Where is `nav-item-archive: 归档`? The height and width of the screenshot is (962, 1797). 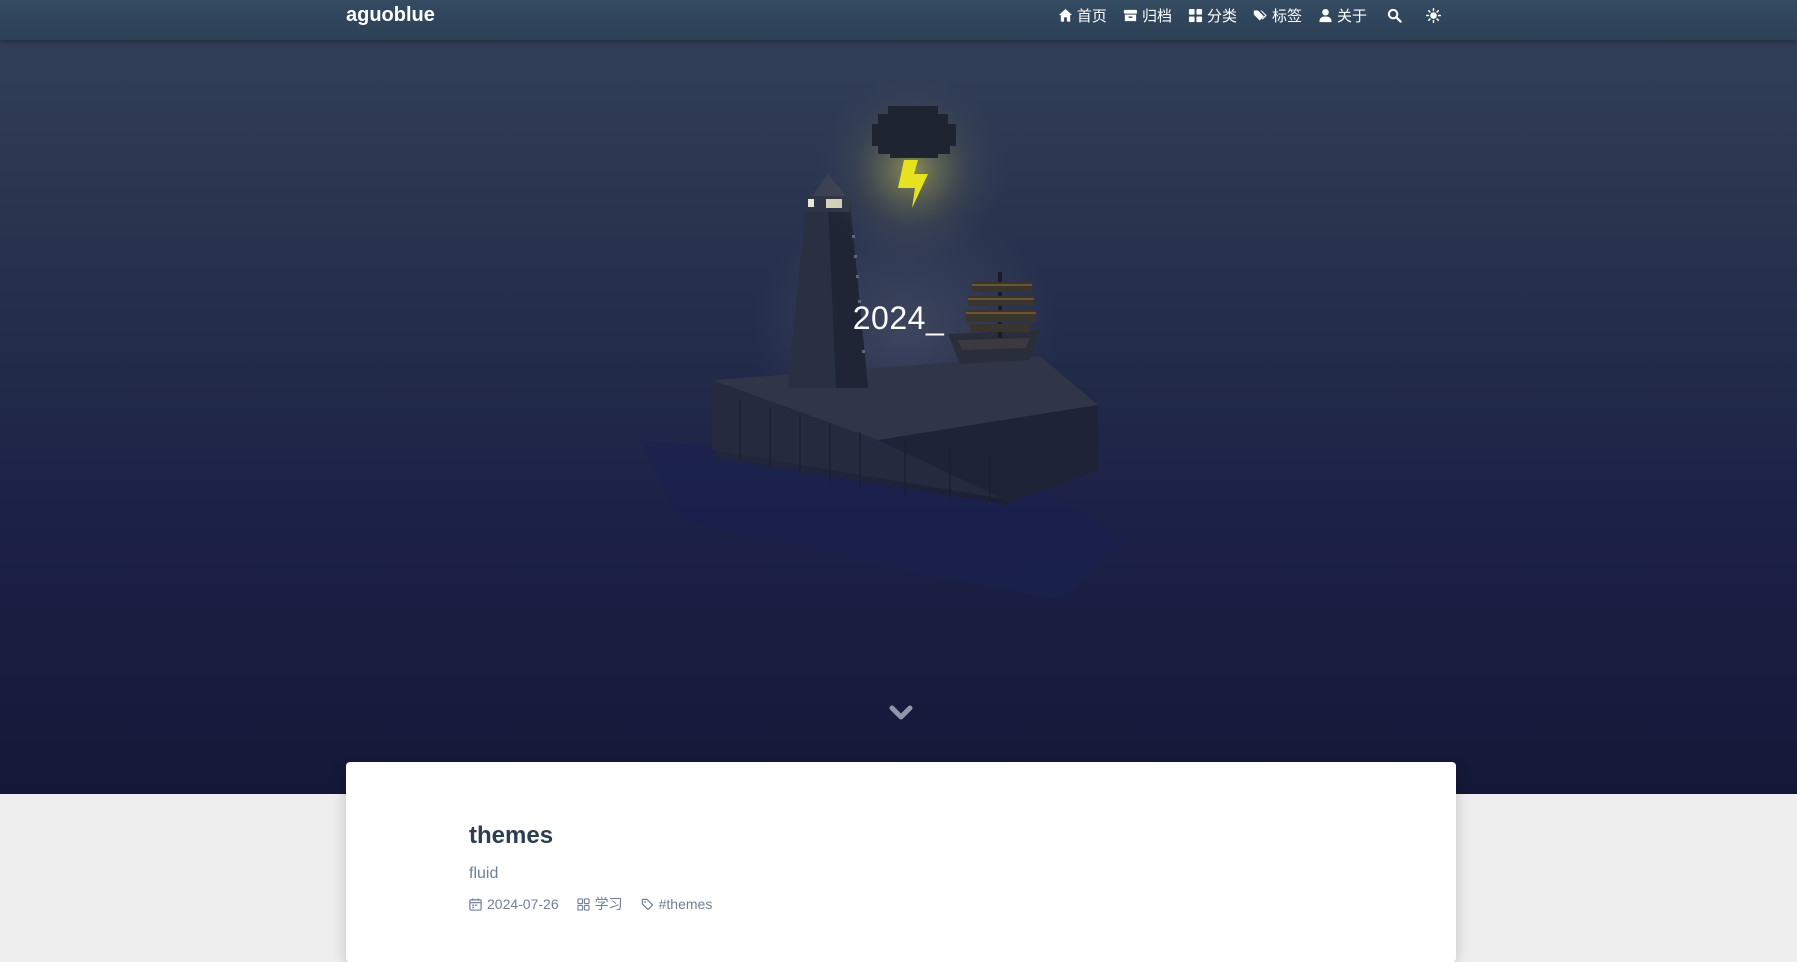
nav-item-archive: 归档 is located at coordinates (1147, 15).